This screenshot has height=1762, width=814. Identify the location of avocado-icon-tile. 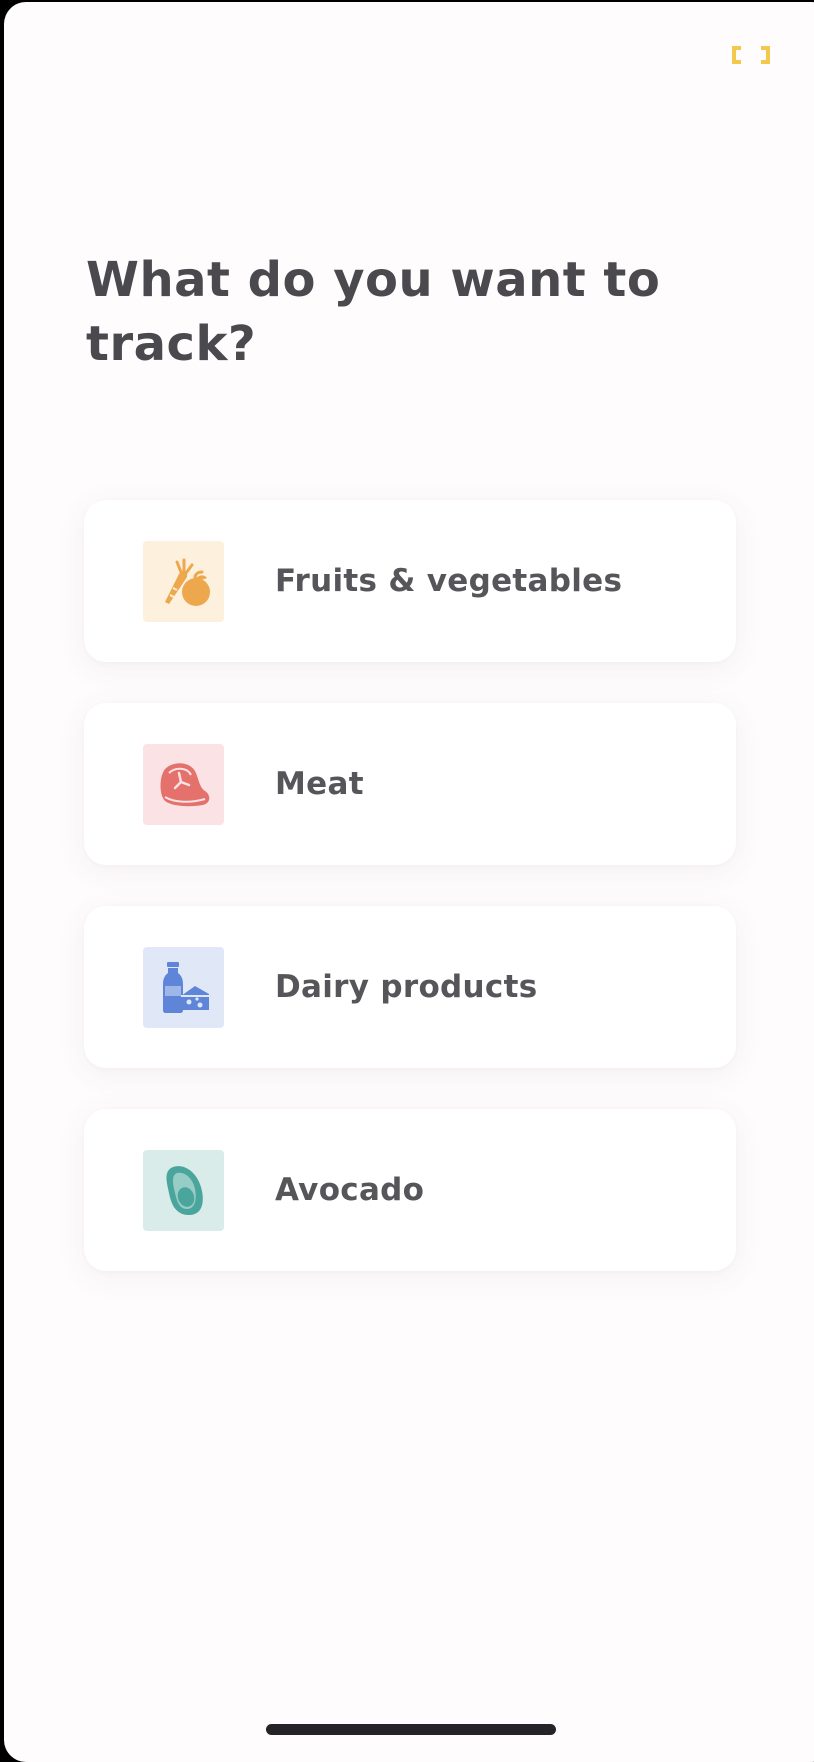
(183, 1190).